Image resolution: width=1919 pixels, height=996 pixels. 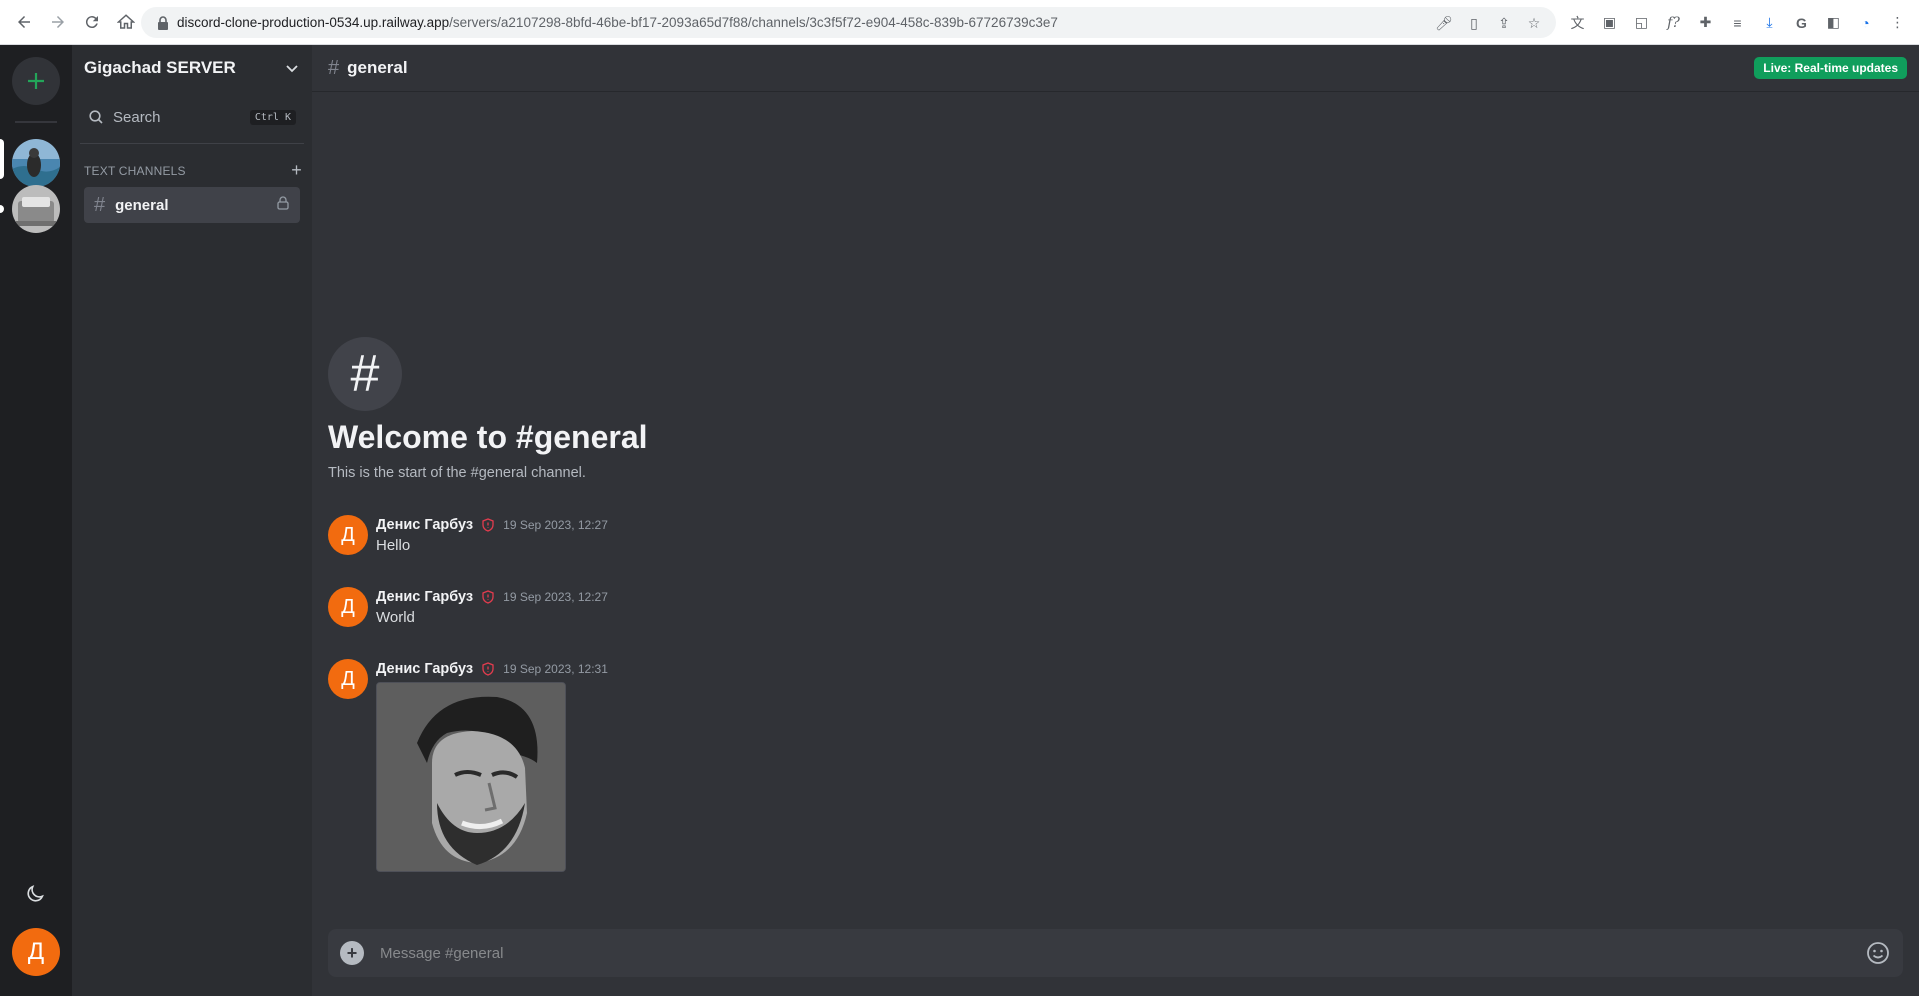 What do you see at coordinates (96, 117) in the screenshot?
I see `search-icon` at bounding box center [96, 117].